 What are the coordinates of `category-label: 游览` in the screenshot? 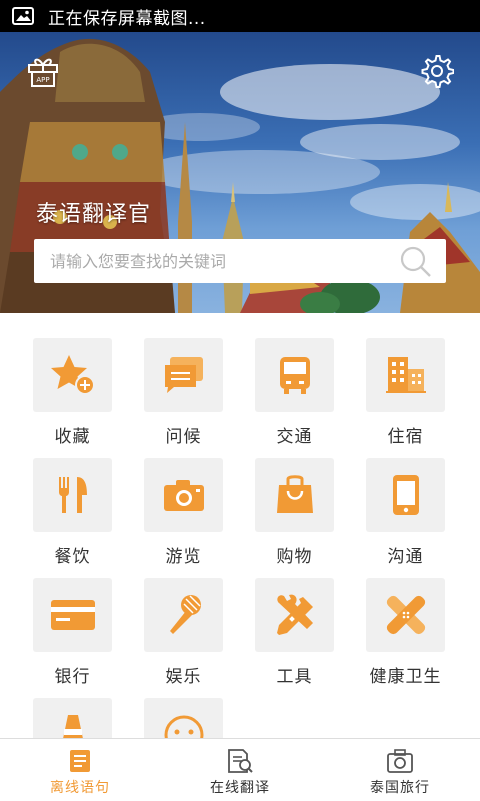 It's located at (183, 557).